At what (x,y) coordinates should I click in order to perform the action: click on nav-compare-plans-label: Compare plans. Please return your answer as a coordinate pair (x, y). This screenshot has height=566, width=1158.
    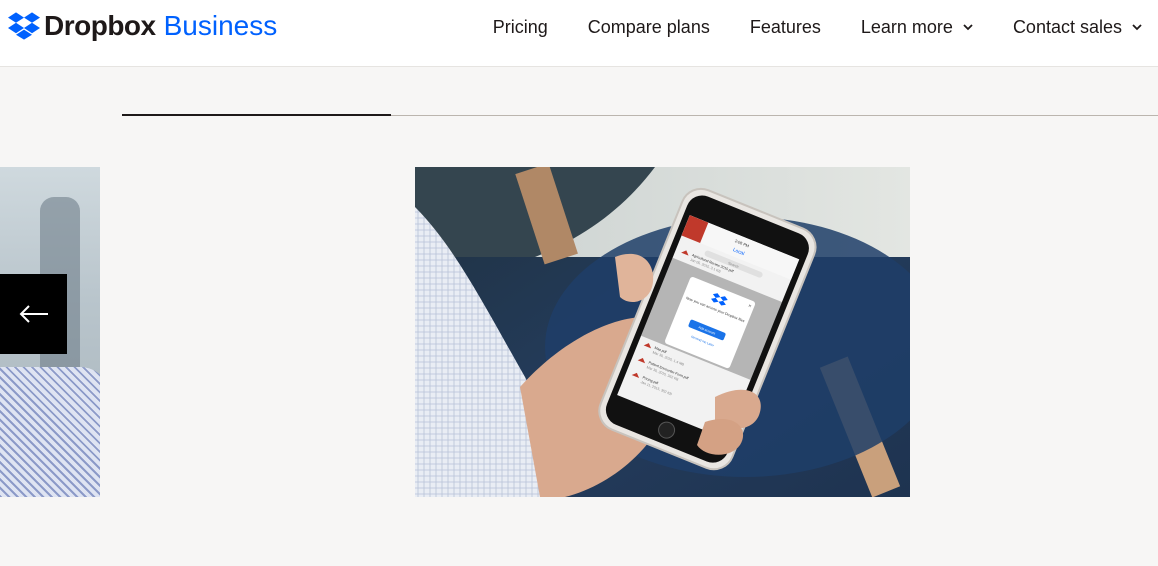
    Looking at the image, I should click on (648, 26).